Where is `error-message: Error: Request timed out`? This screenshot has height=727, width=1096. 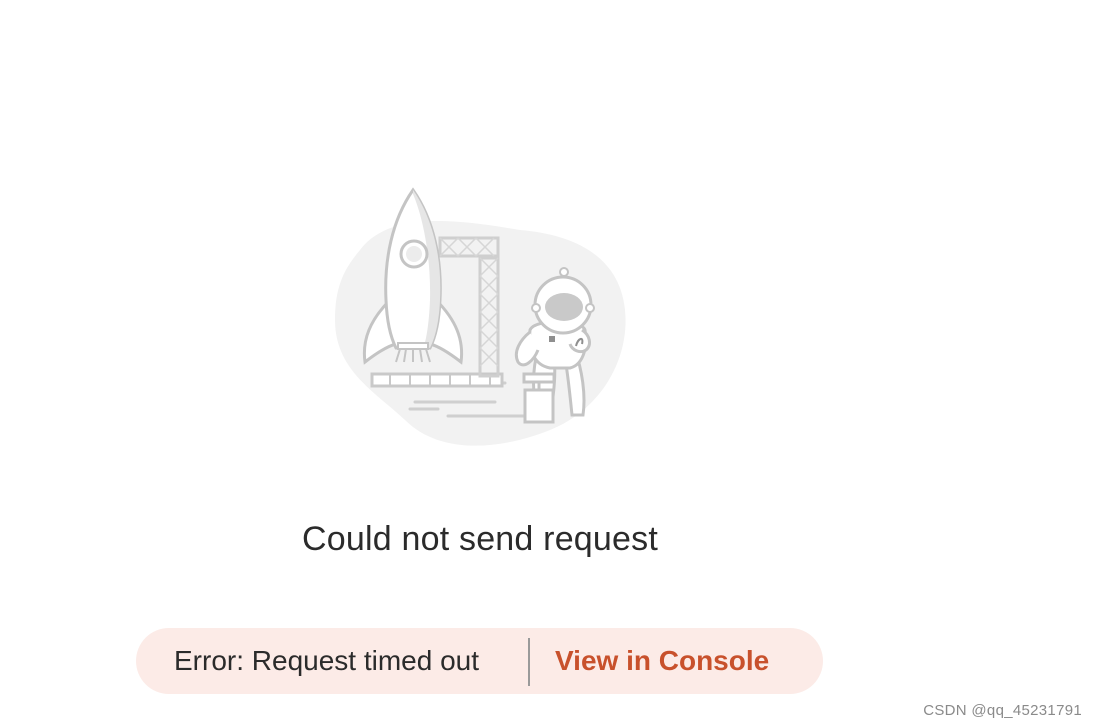 error-message: Error: Request timed out is located at coordinates (327, 660).